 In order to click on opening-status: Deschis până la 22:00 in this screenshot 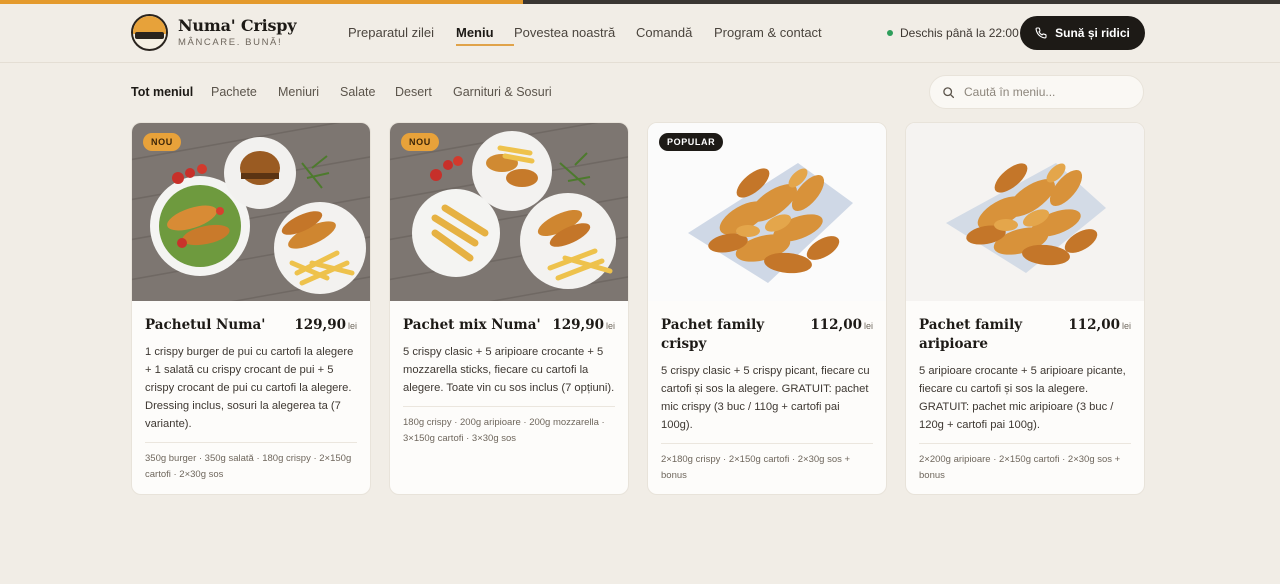, I will do `click(953, 33)`.